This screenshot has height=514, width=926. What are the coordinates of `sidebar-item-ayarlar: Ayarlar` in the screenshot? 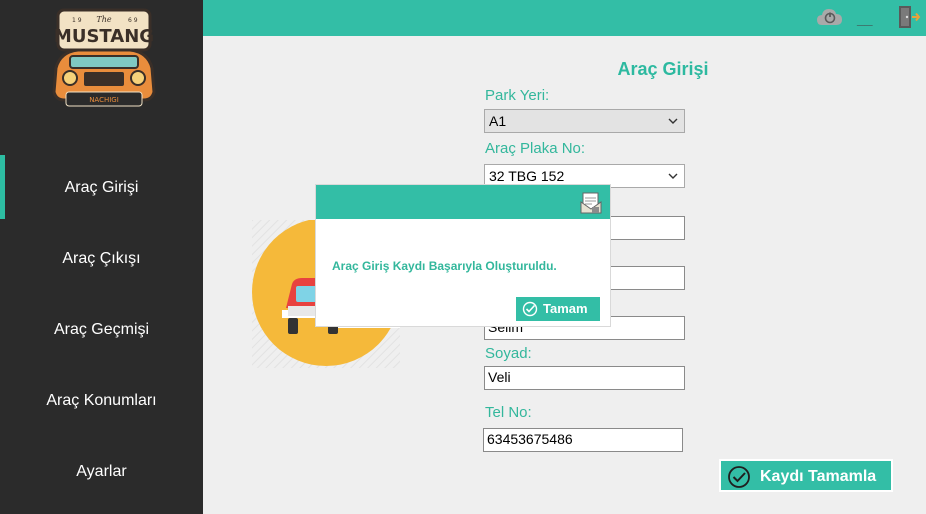 It's located at (101, 472).